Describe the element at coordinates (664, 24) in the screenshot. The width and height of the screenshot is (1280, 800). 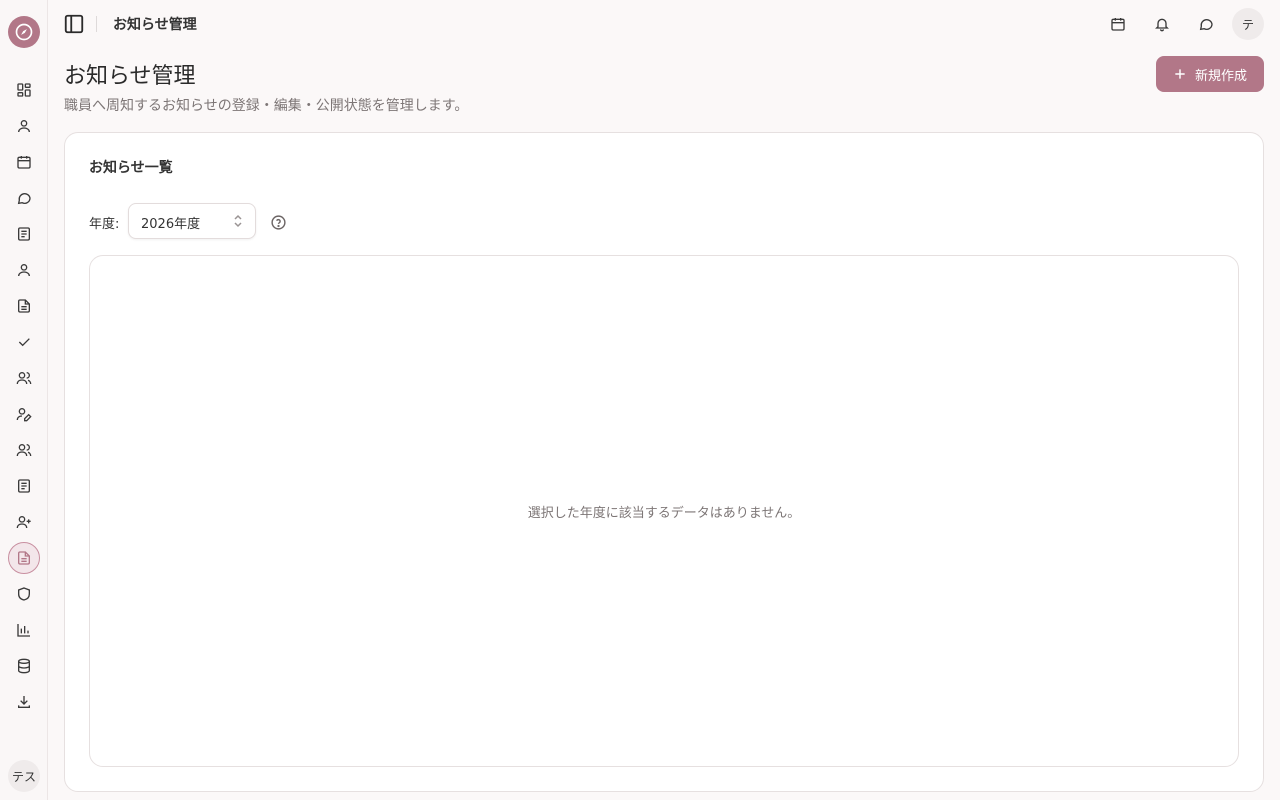
I see `topbar: お知らせ管理 テ` at that location.